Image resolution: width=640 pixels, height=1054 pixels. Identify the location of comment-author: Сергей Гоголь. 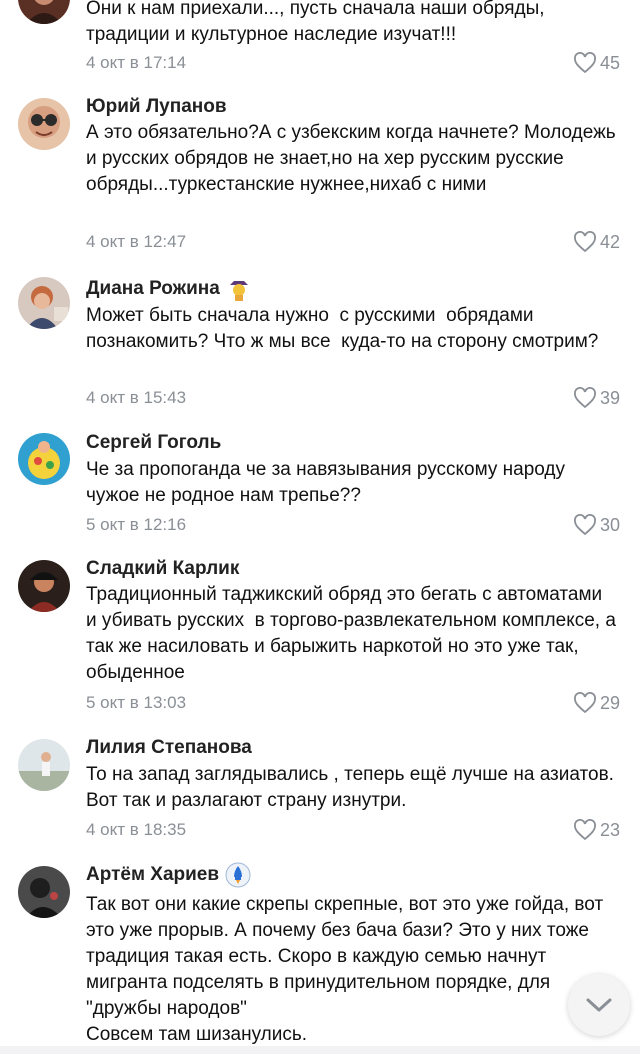
(153, 443).